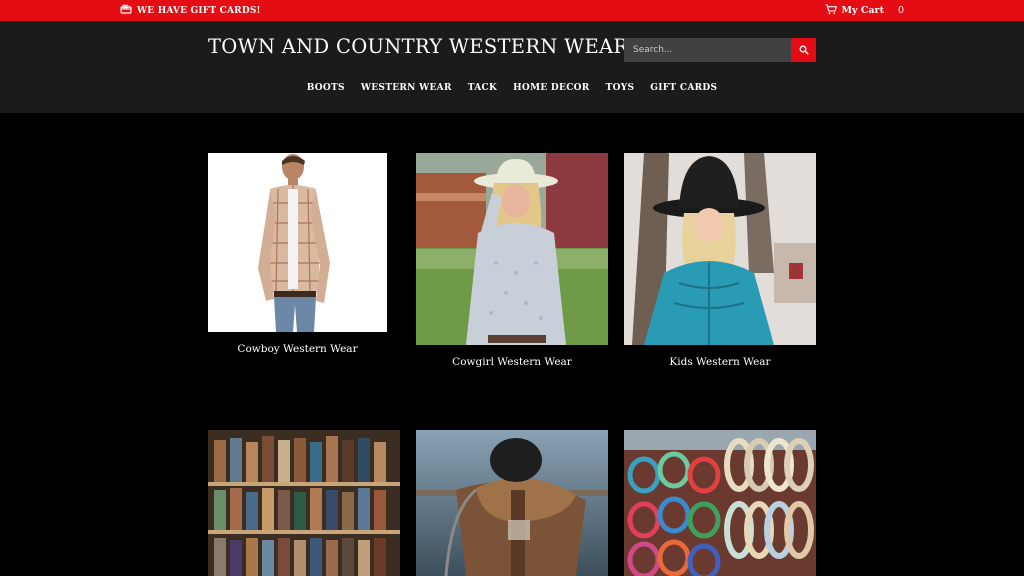 The image size is (1024, 576). I want to click on search-button, so click(803, 50).